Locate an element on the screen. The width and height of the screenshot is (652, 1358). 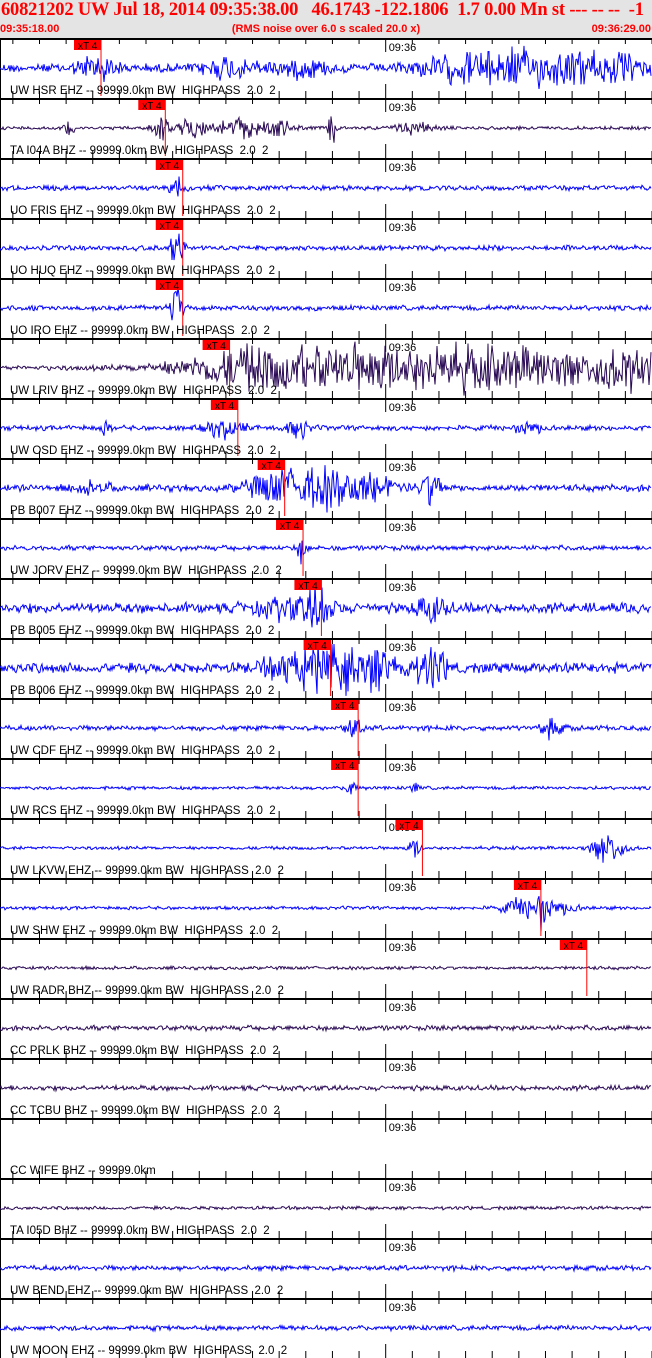
end-time: 09:36:29.00 is located at coordinates (621, 29).